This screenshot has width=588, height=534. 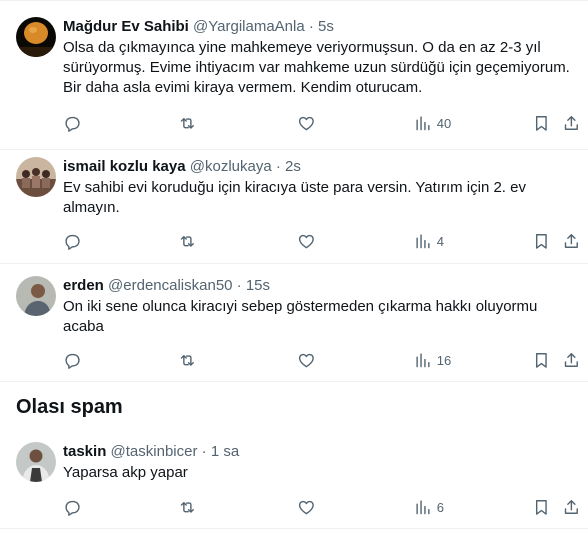 What do you see at coordinates (124, 166) in the screenshot?
I see `author-name: ismail kozlu kaya` at bounding box center [124, 166].